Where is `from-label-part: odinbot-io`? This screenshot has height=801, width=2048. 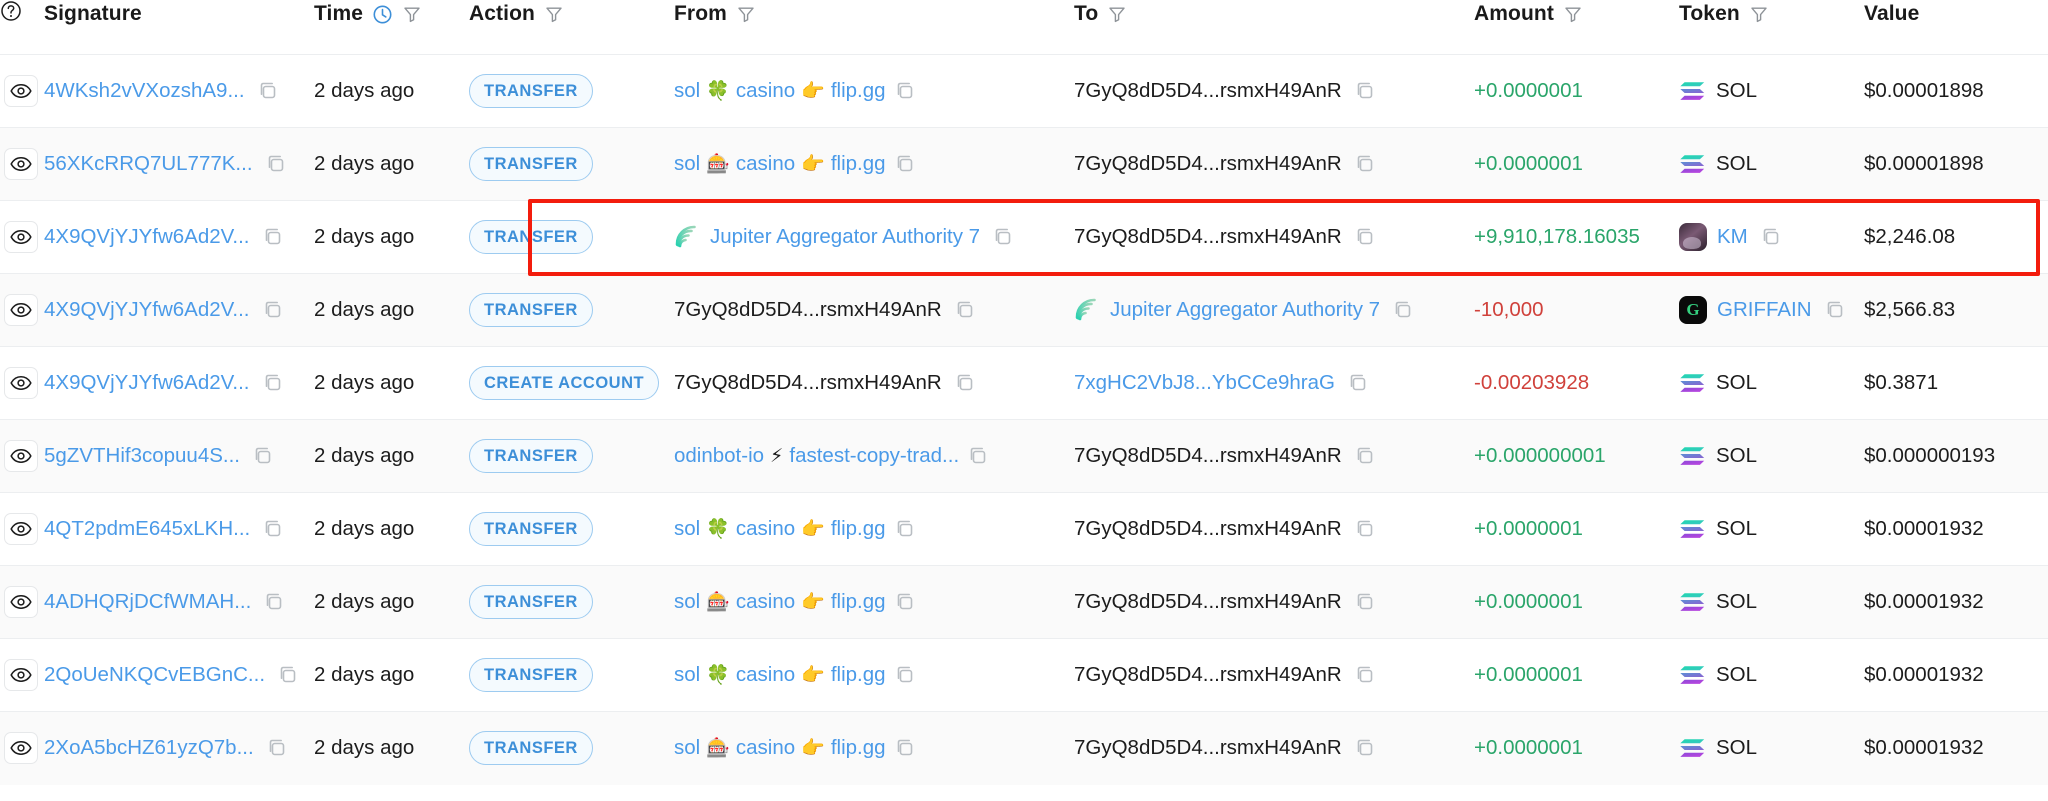
from-label-part: odinbot-io is located at coordinates (719, 456).